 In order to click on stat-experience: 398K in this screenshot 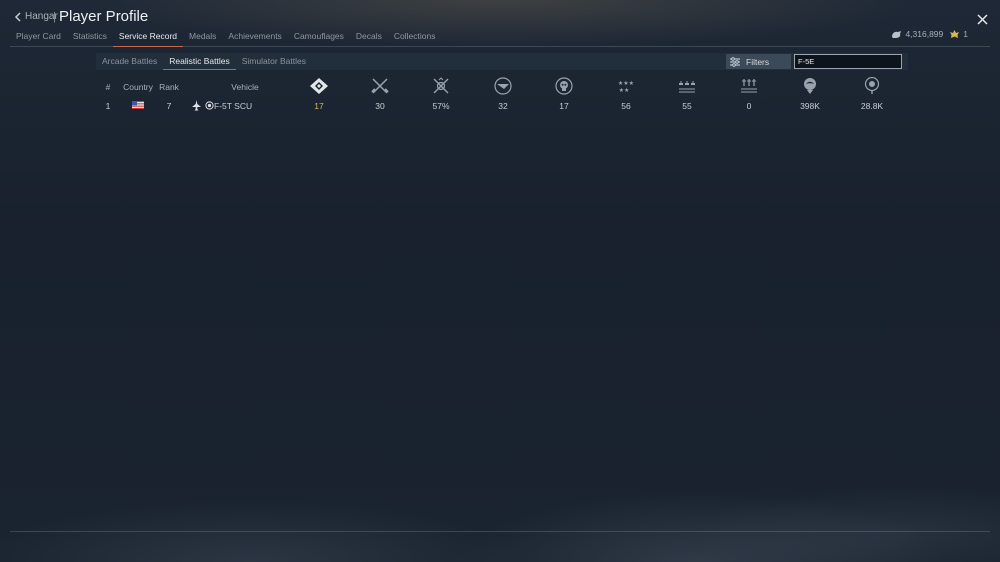, I will do `click(810, 106)`.